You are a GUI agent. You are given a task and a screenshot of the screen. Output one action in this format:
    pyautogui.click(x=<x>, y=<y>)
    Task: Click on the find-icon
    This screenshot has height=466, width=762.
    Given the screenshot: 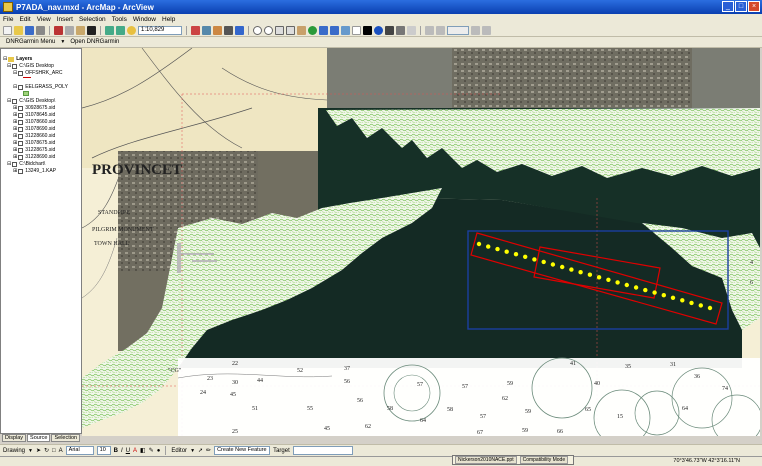 What is the action you would take?
    pyautogui.click(x=389, y=30)
    